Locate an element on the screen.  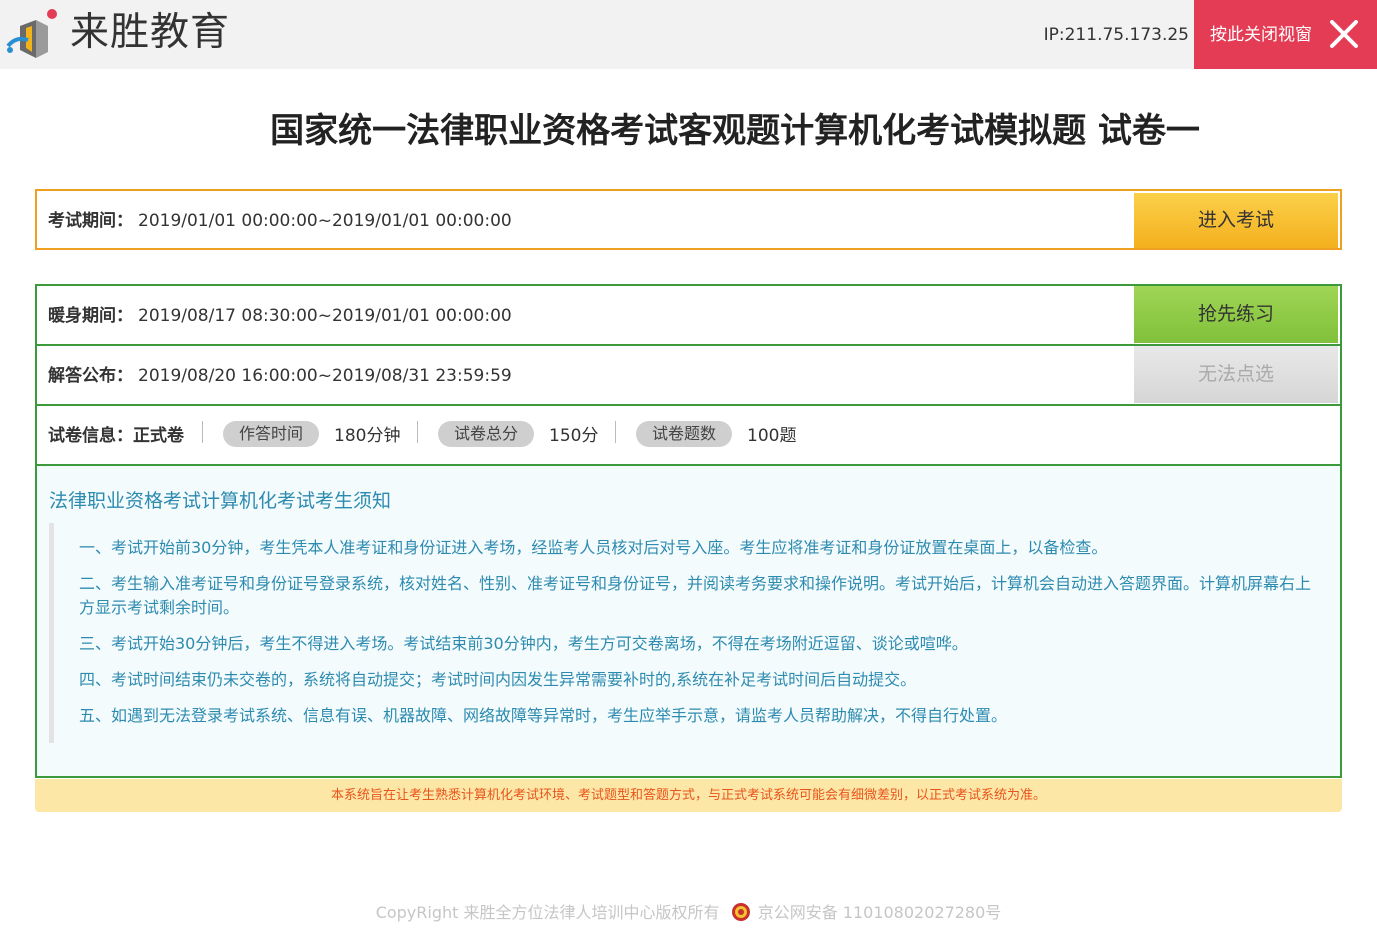
page-title: 国家统一法律职业资格考试客观题计算机化考试模拟题 试卷一 is located at coordinates (735, 131).